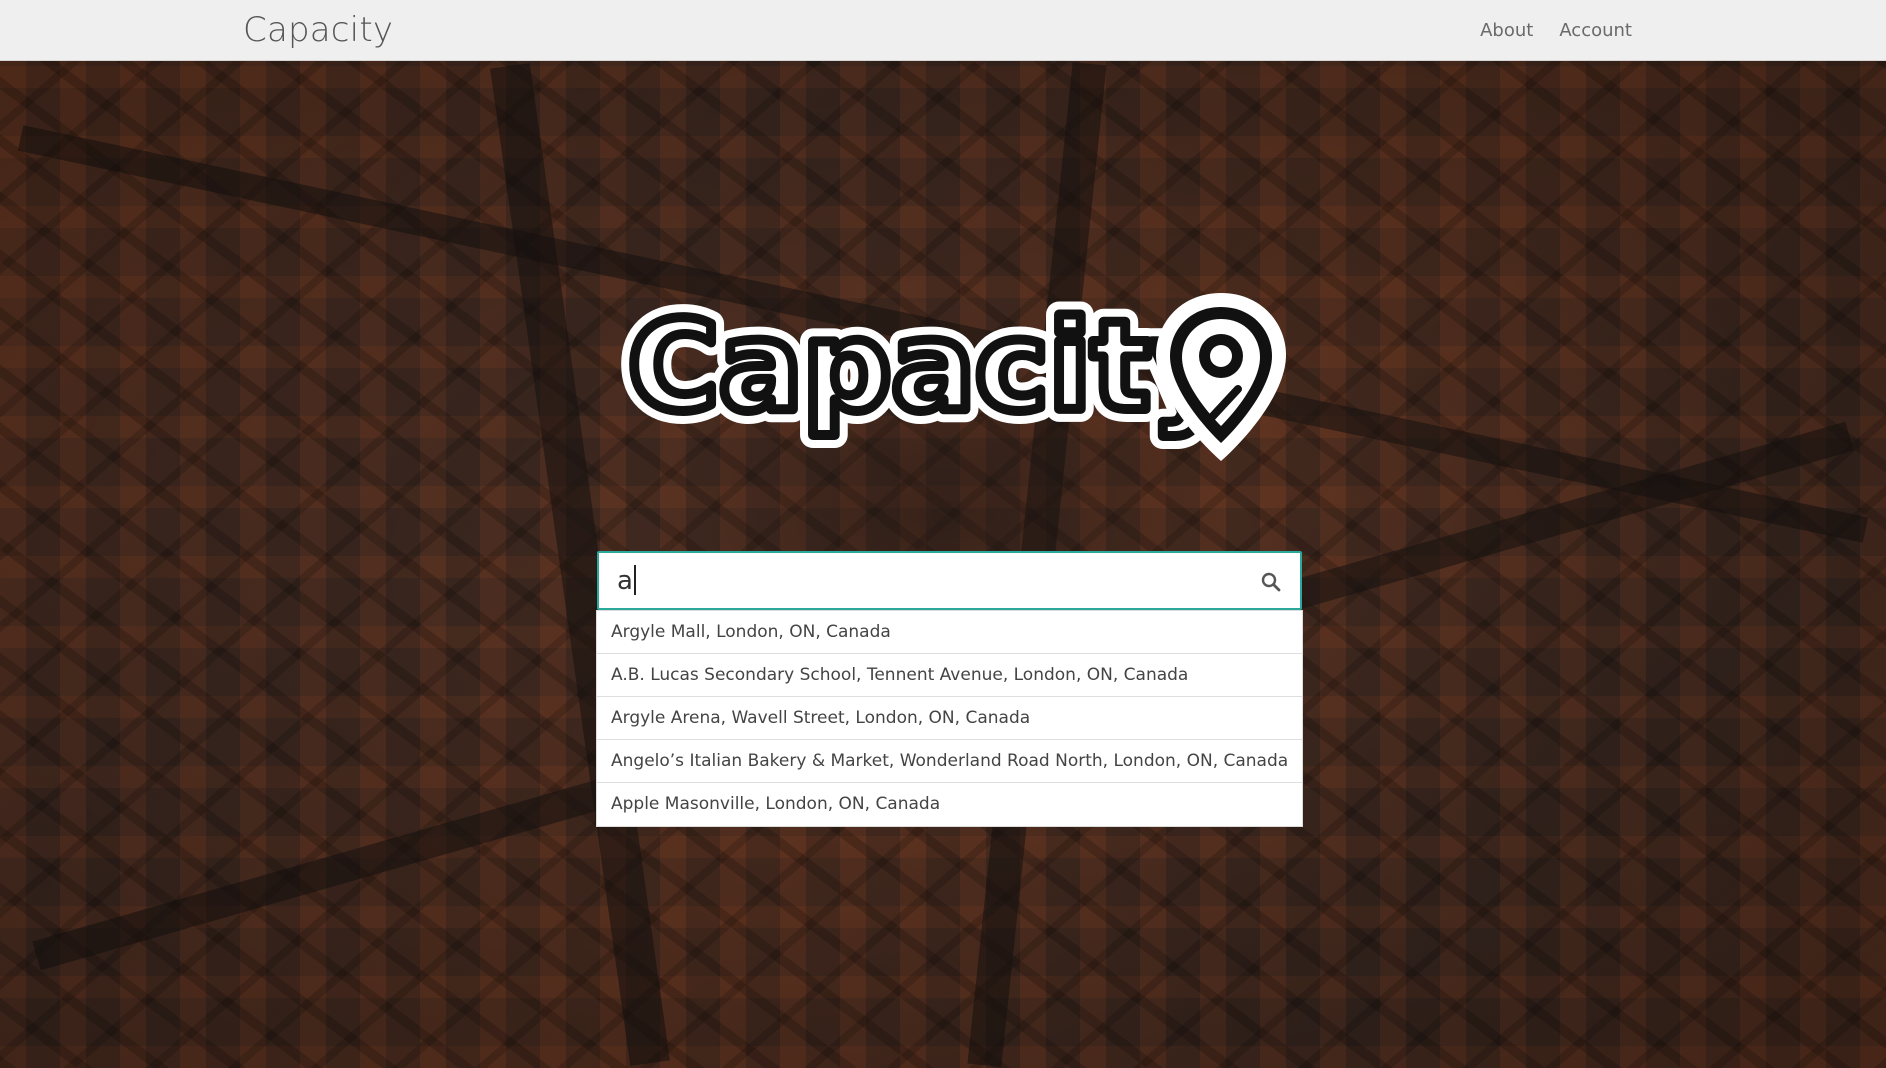 This screenshot has height=1068, width=1886. I want to click on text-caret, so click(634, 580).